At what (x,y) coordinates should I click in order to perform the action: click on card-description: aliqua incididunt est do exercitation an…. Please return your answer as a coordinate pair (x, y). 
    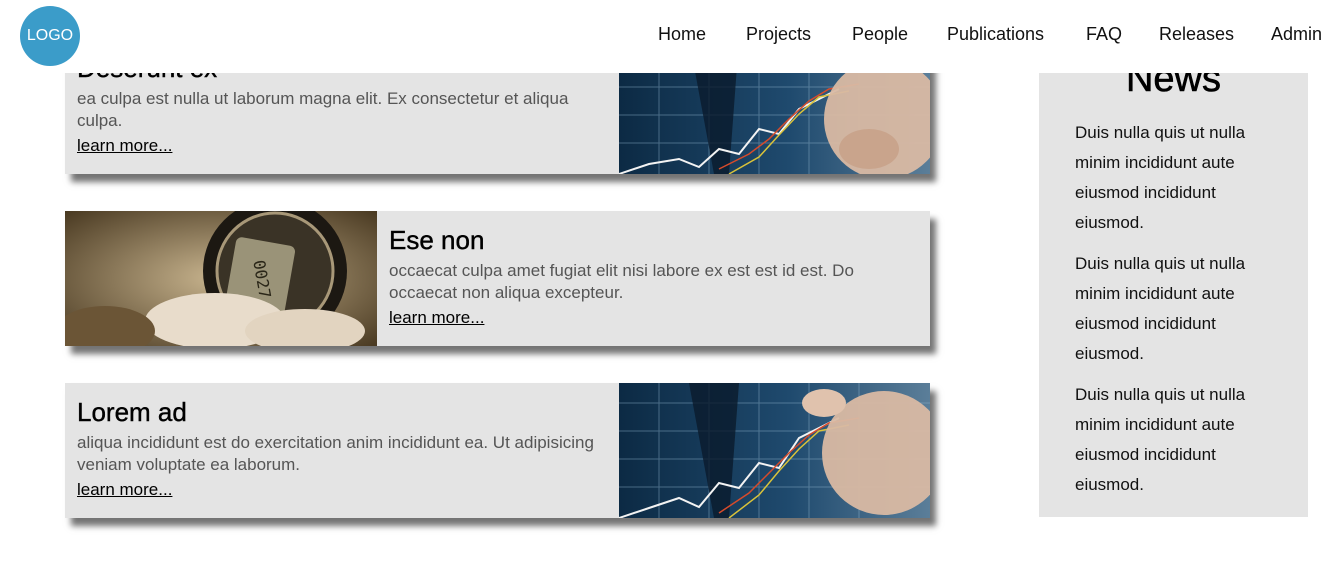
    Looking at the image, I should click on (335, 453).